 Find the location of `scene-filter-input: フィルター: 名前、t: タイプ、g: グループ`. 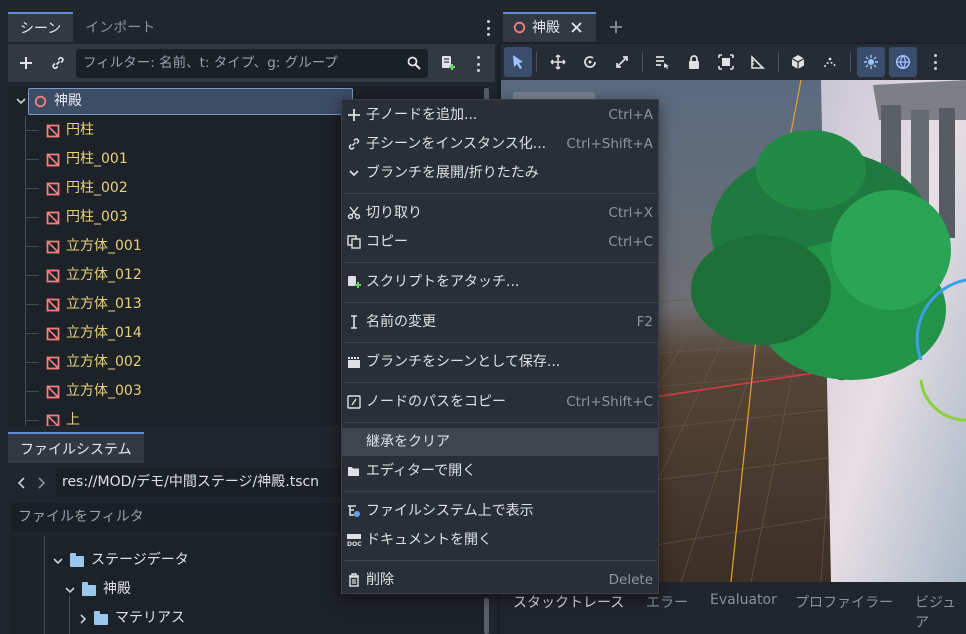

scene-filter-input: フィルター: 名前、t: タイプ、g: グループ is located at coordinates (252, 63).